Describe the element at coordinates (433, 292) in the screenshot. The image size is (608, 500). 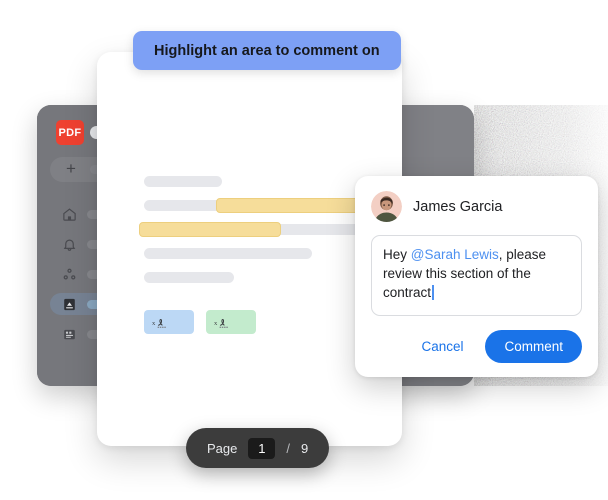
I see `text-caret` at that location.